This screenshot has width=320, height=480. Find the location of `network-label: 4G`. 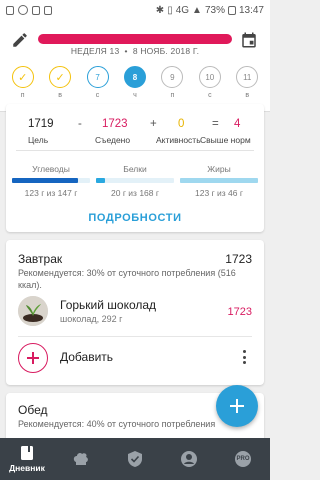

network-label: 4G is located at coordinates (182, 10).